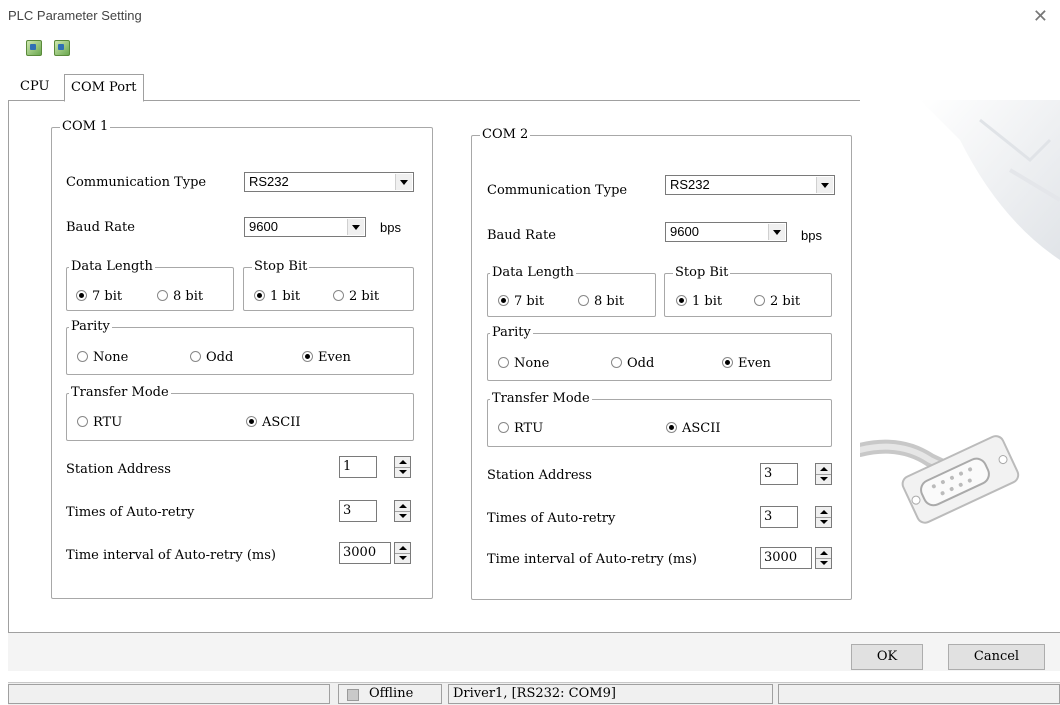 The image size is (1060, 705). What do you see at coordinates (779, 517) in the screenshot?
I see `com2-times-auto-retry-value: 3` at bounding box center [779, 517].